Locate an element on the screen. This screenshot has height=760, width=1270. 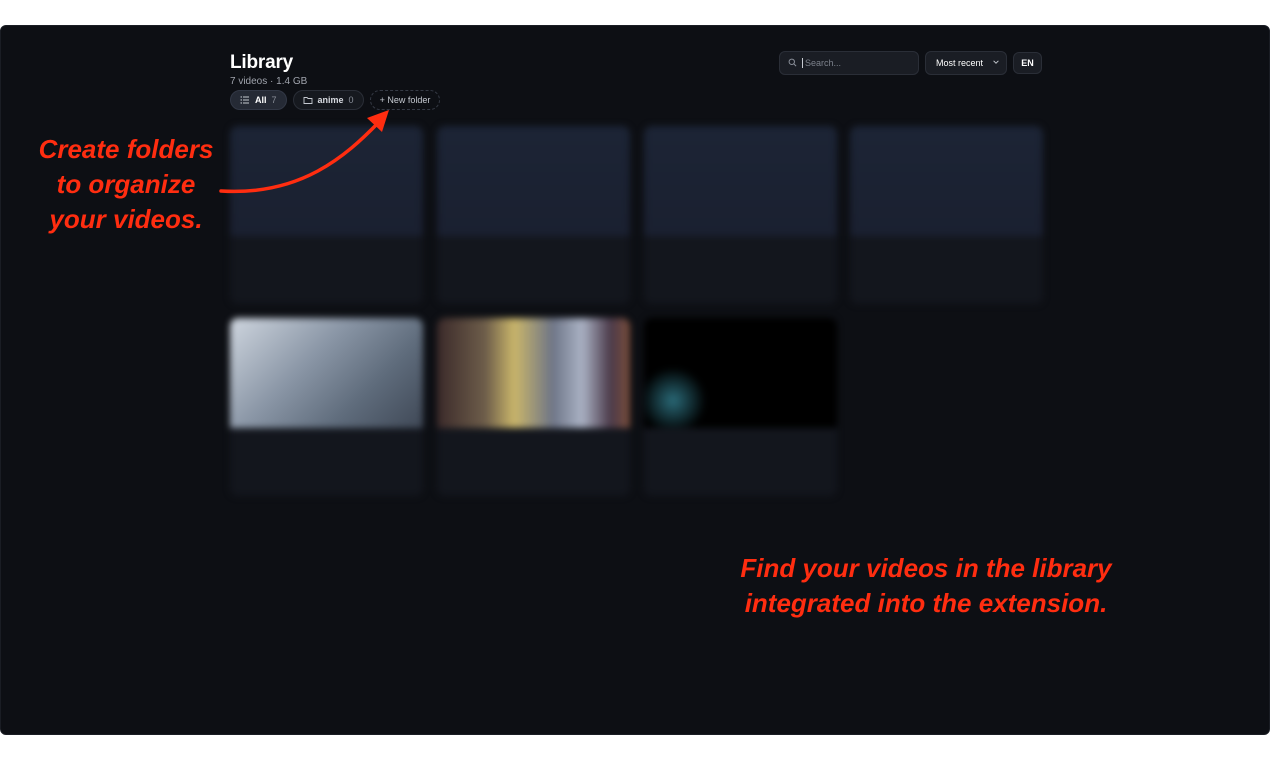
folder-chips: All 7 anime 0 + New folder is located at coordinates (335, 100).